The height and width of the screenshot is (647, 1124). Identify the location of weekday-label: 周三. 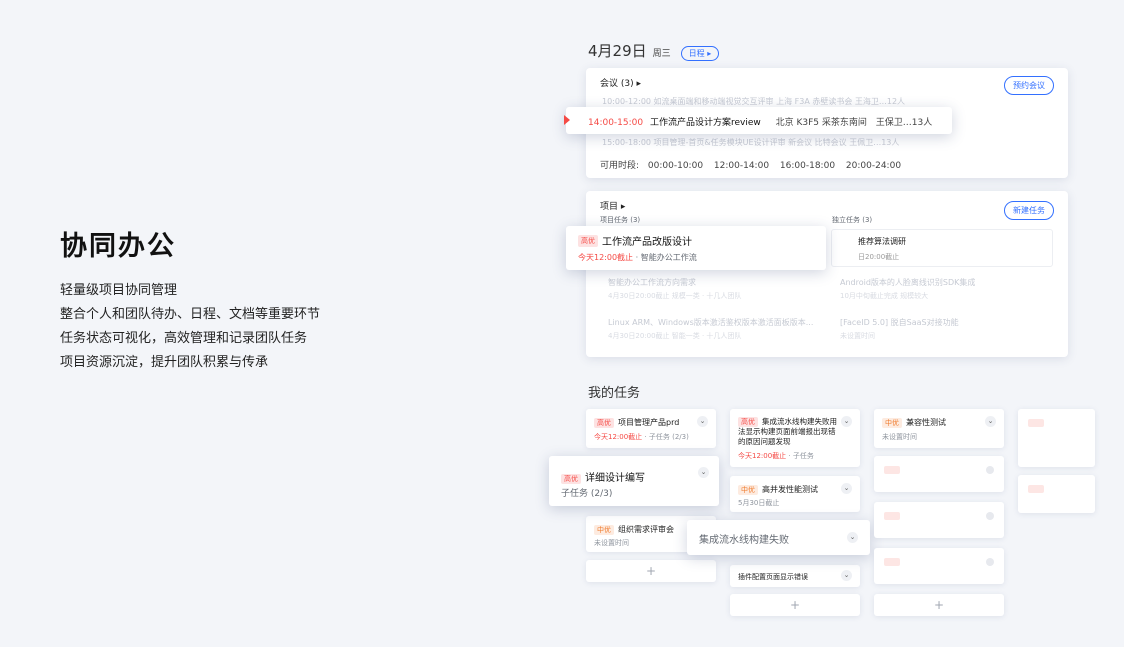
(661, 54).